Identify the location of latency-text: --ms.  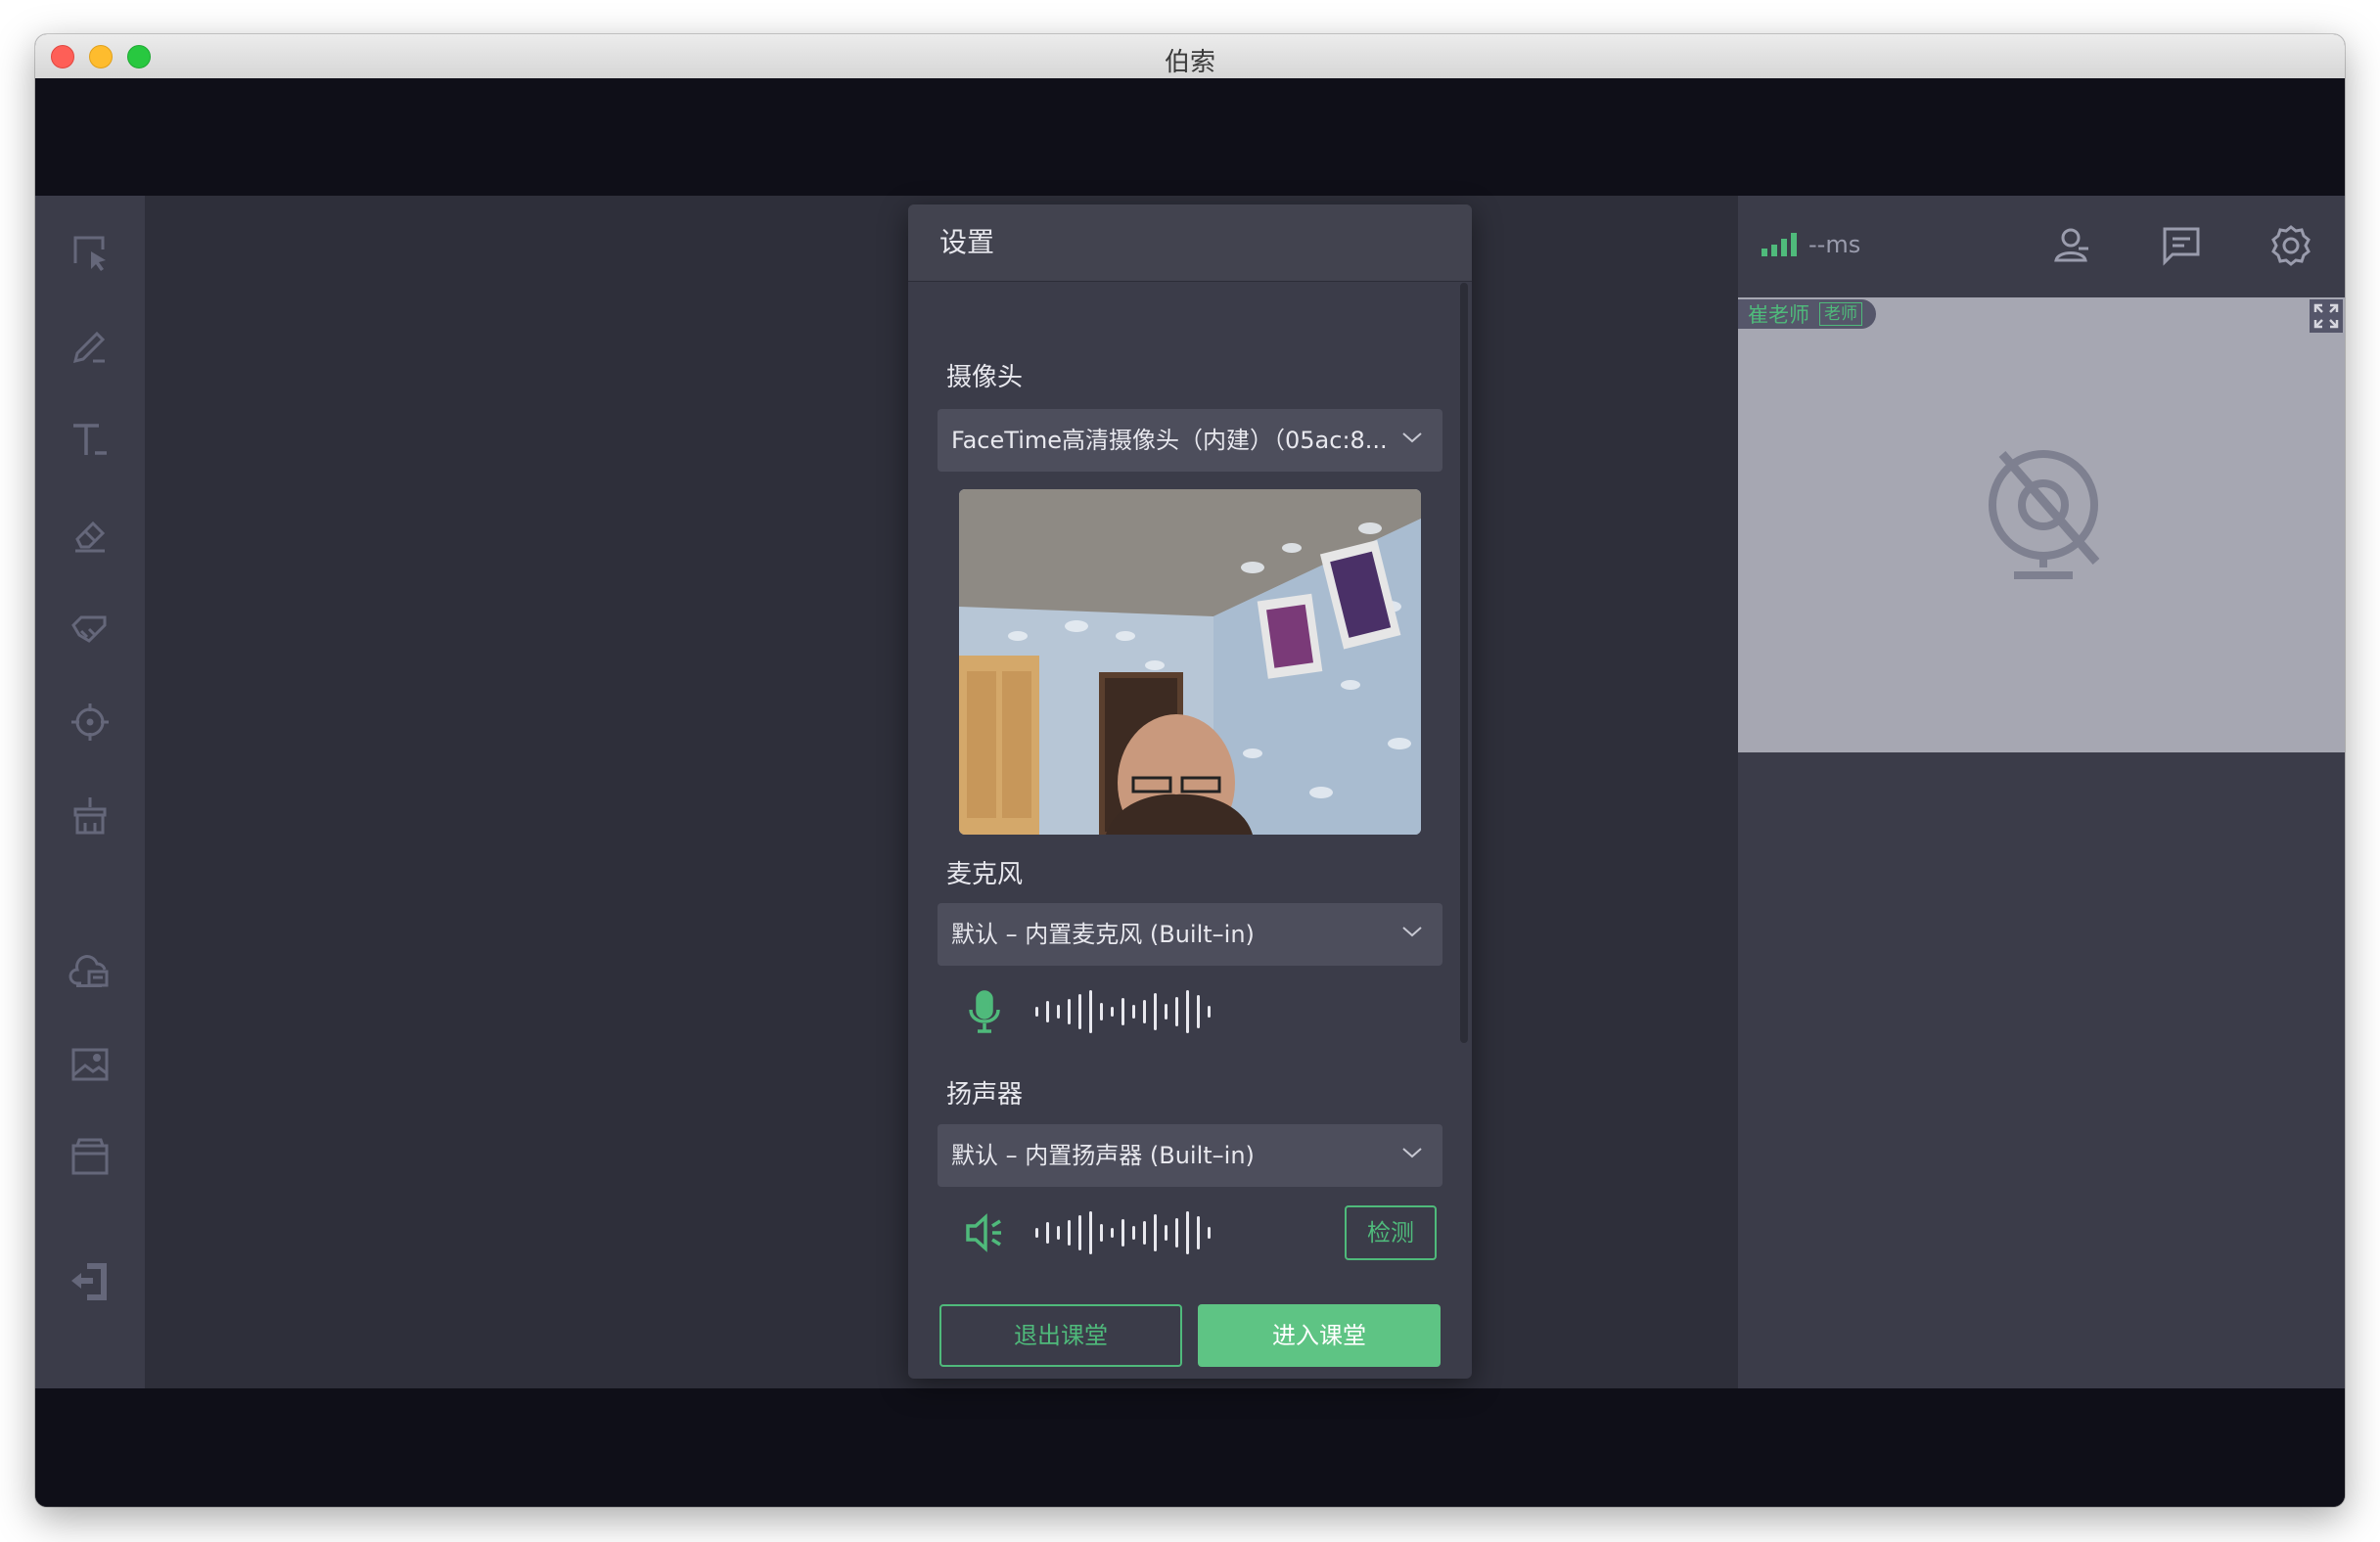
(1834, 244).